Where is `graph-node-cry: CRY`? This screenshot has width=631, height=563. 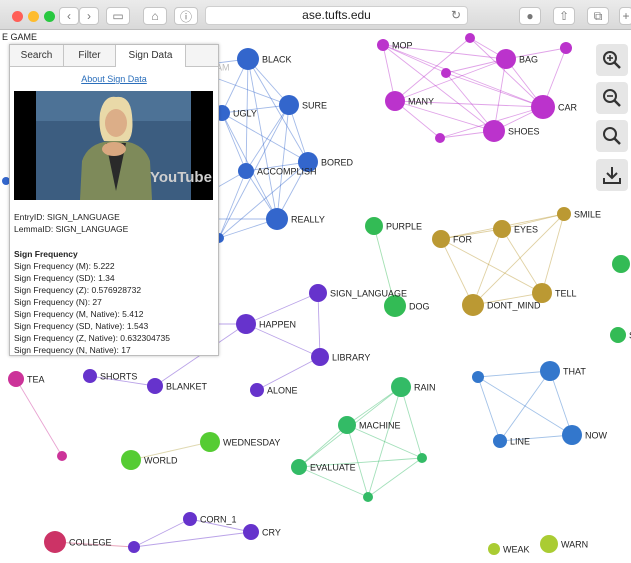 graph-node-cry: CRY is located at coordinates (262, 532).